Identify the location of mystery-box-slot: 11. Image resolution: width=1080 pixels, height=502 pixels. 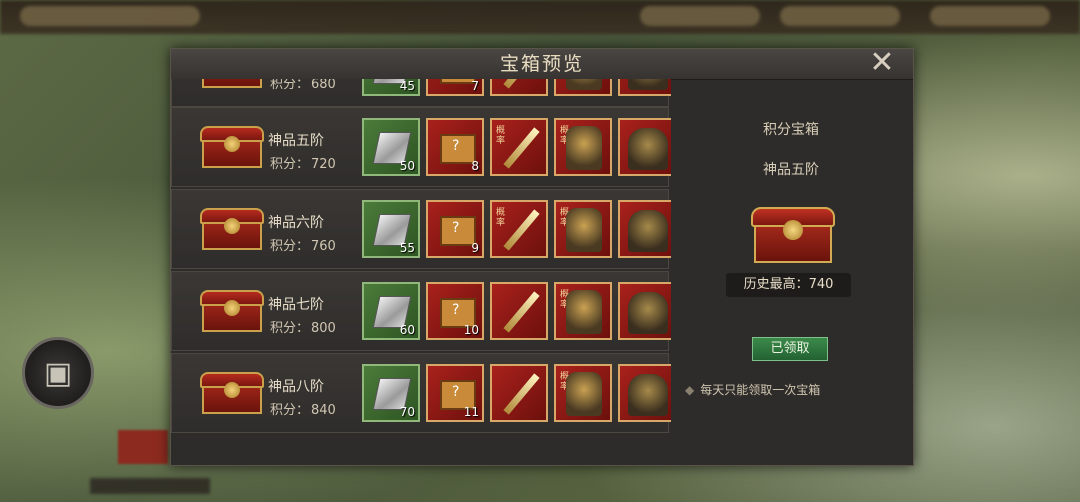
(455, 393).